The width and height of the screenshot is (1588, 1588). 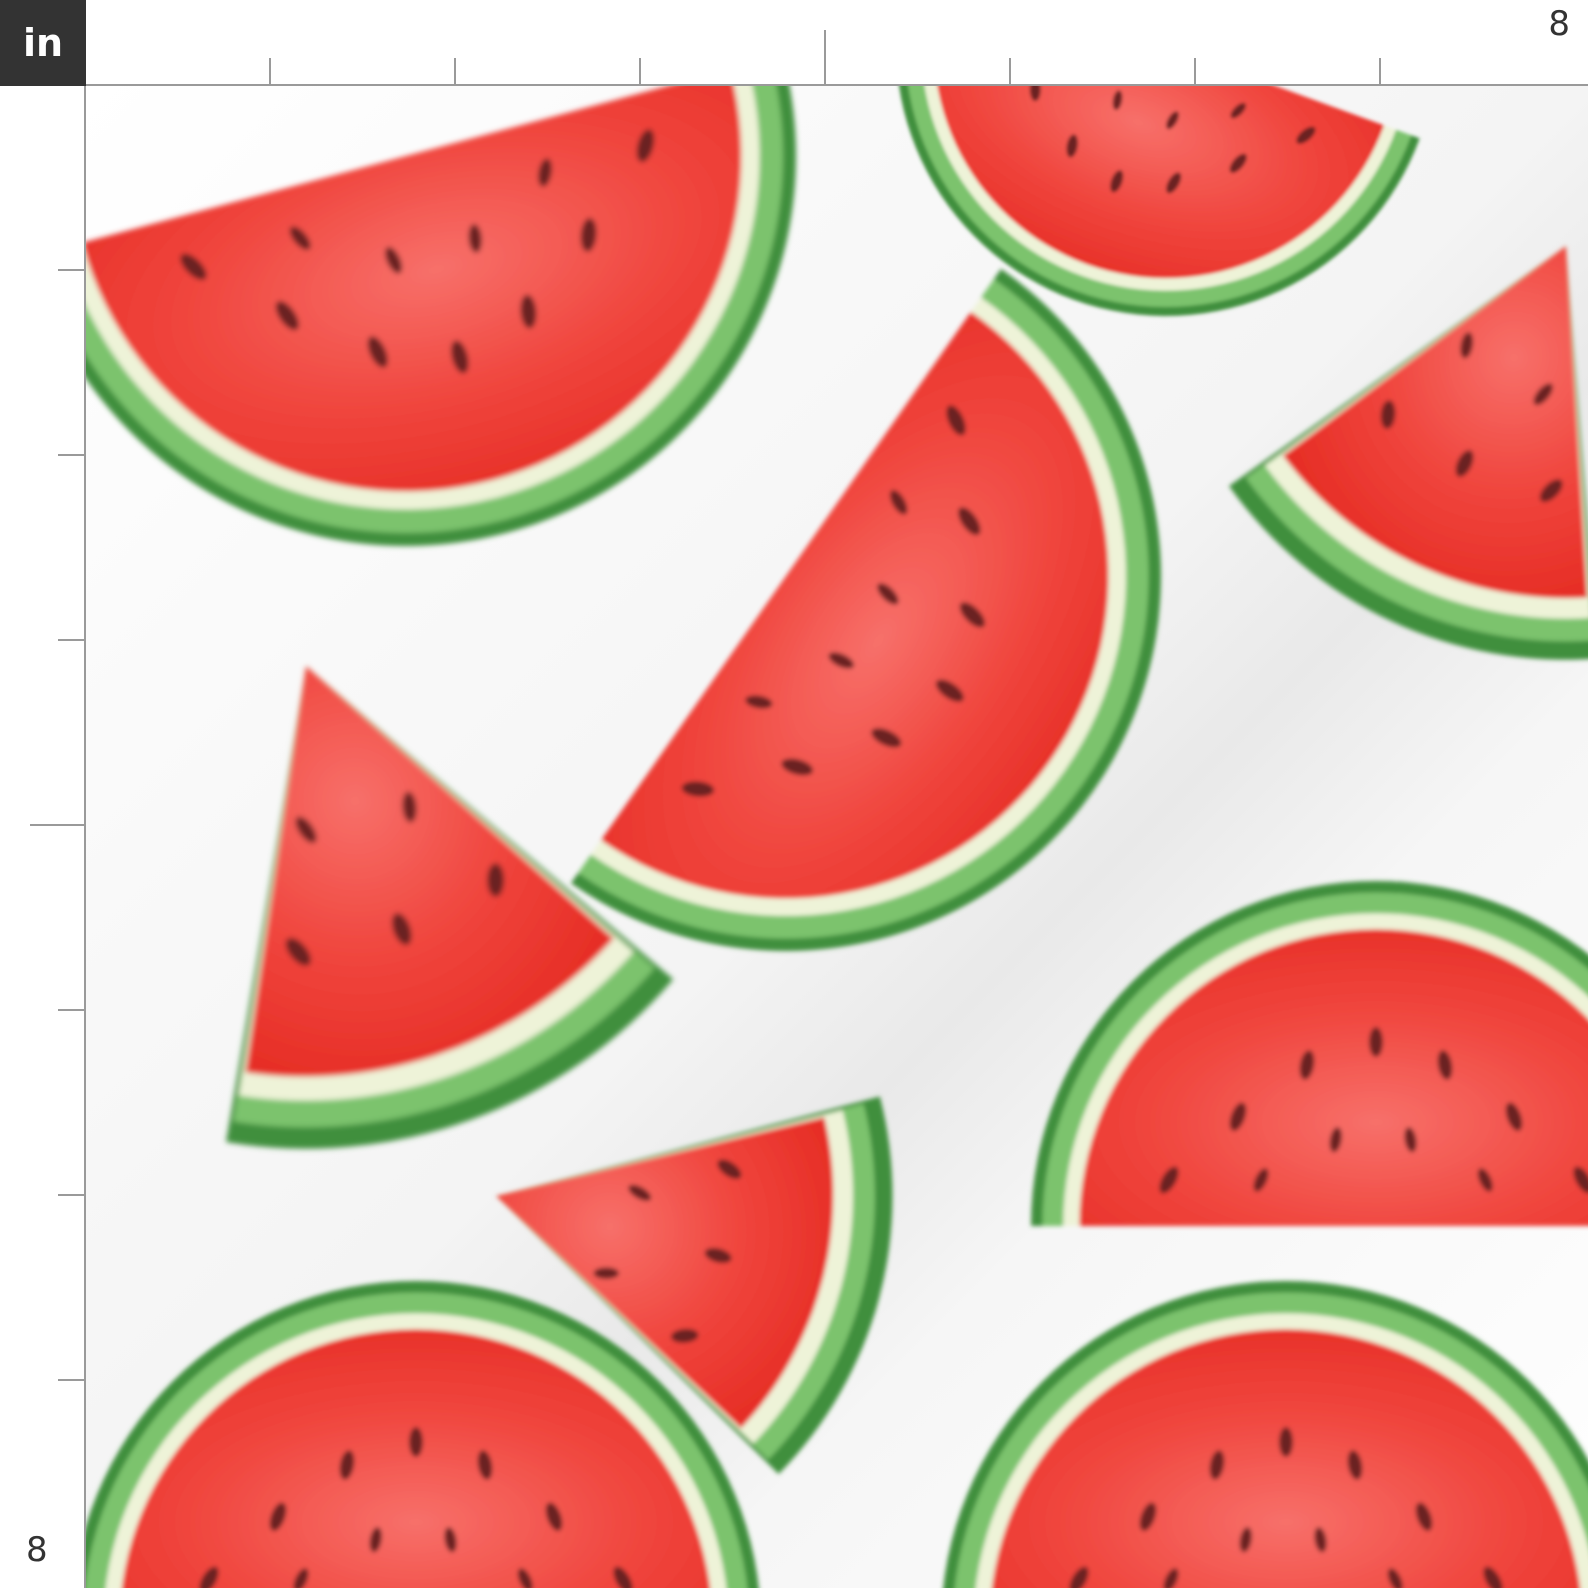 What do you see at coordinates (837, 43) in the screenshot?
I see `ruler-top: 8` at bounding box center [837, 43].